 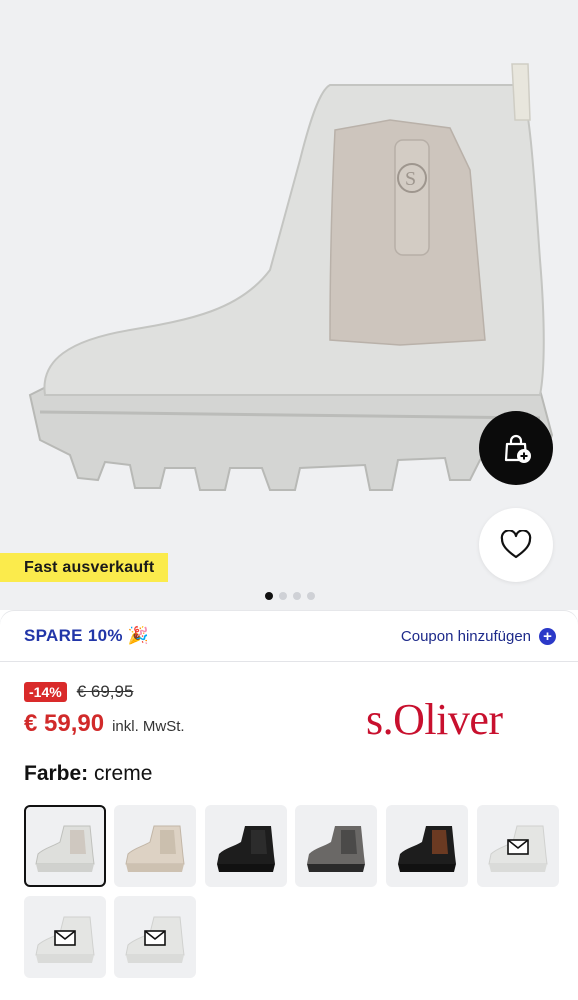 I want to click on heart-icon, so click(x=516, y=544).